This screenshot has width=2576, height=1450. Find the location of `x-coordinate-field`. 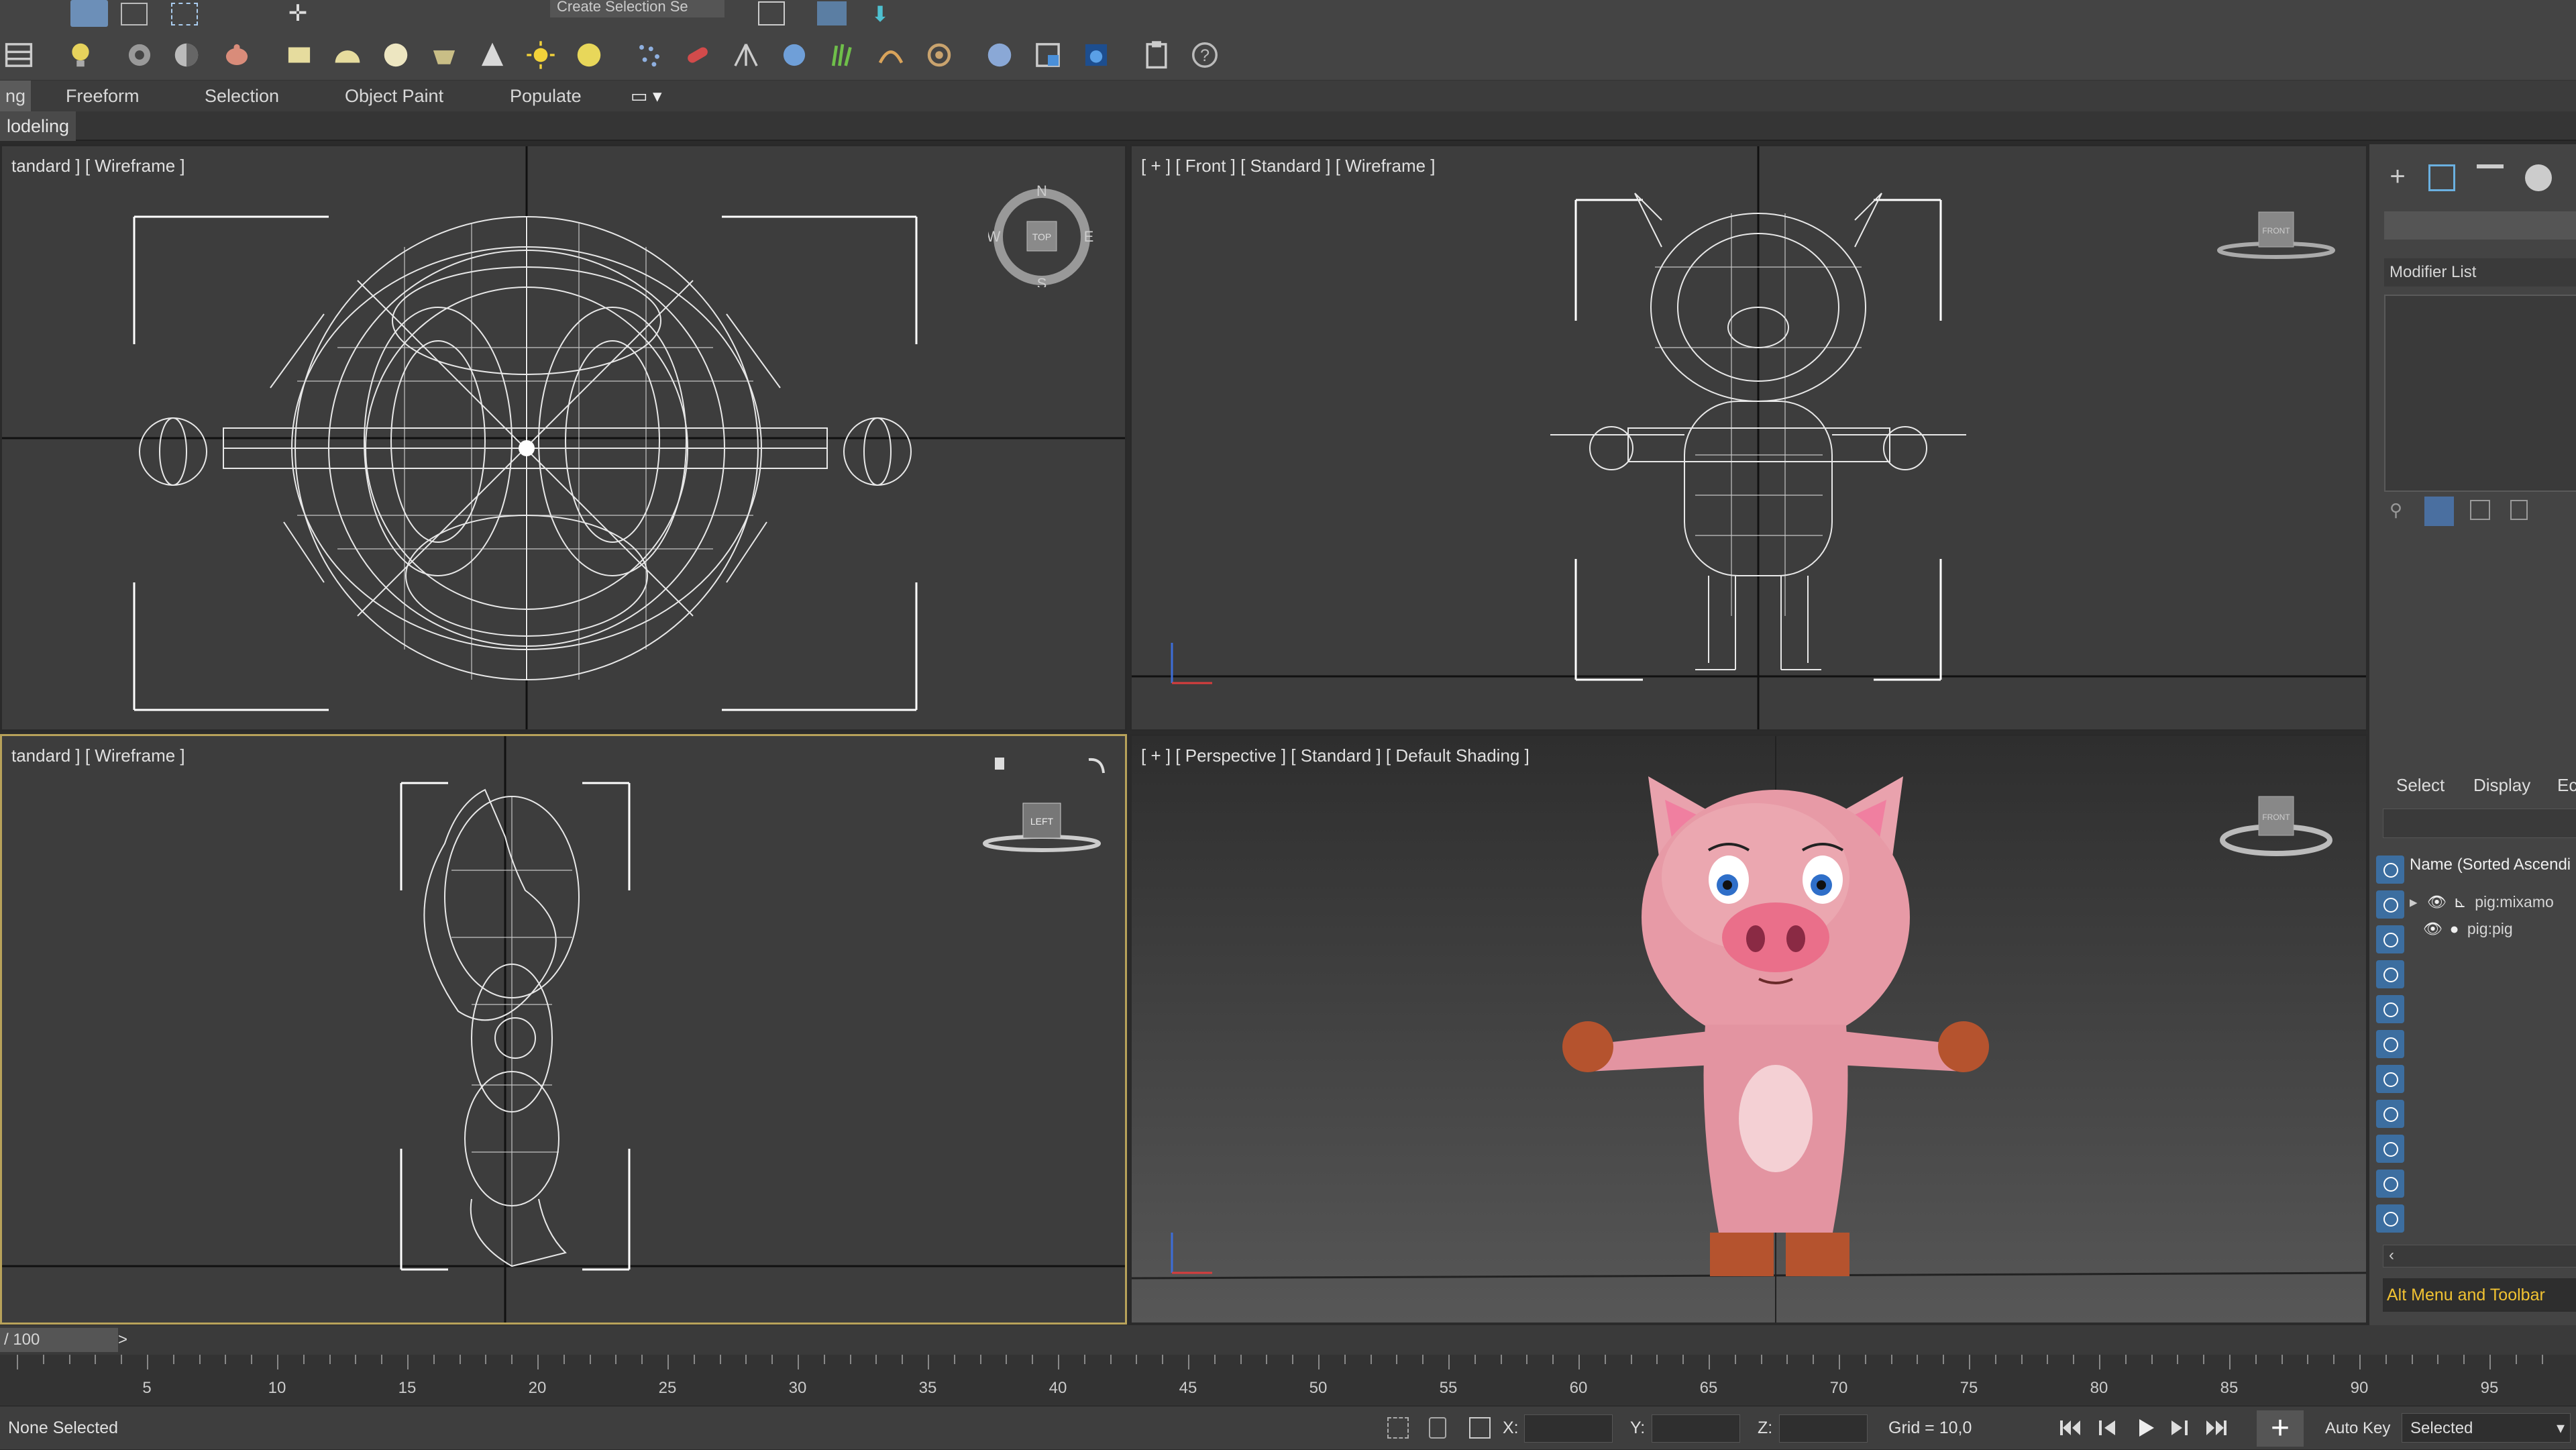

x-coordinate-field is located at coordinates (1568, 1428).